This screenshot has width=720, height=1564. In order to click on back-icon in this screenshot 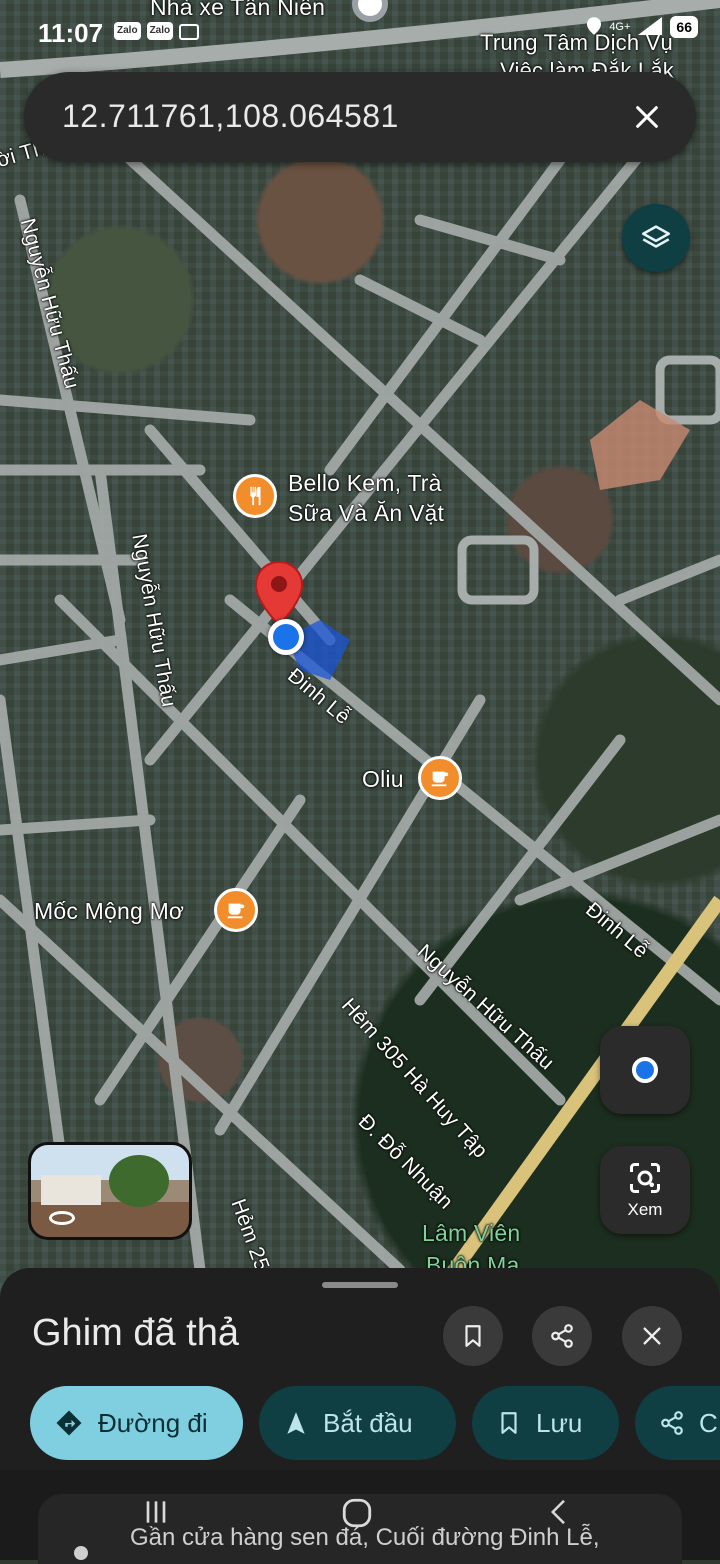, I will do `click(557, 1512)`.